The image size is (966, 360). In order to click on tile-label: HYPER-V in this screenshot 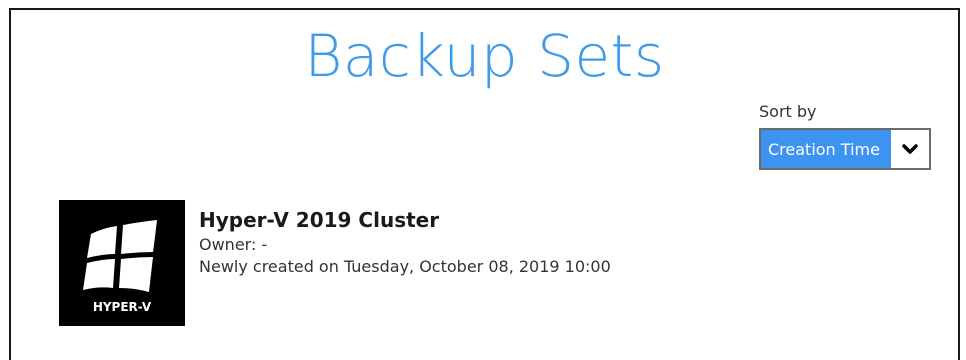, I will do `click(122, 307)`.